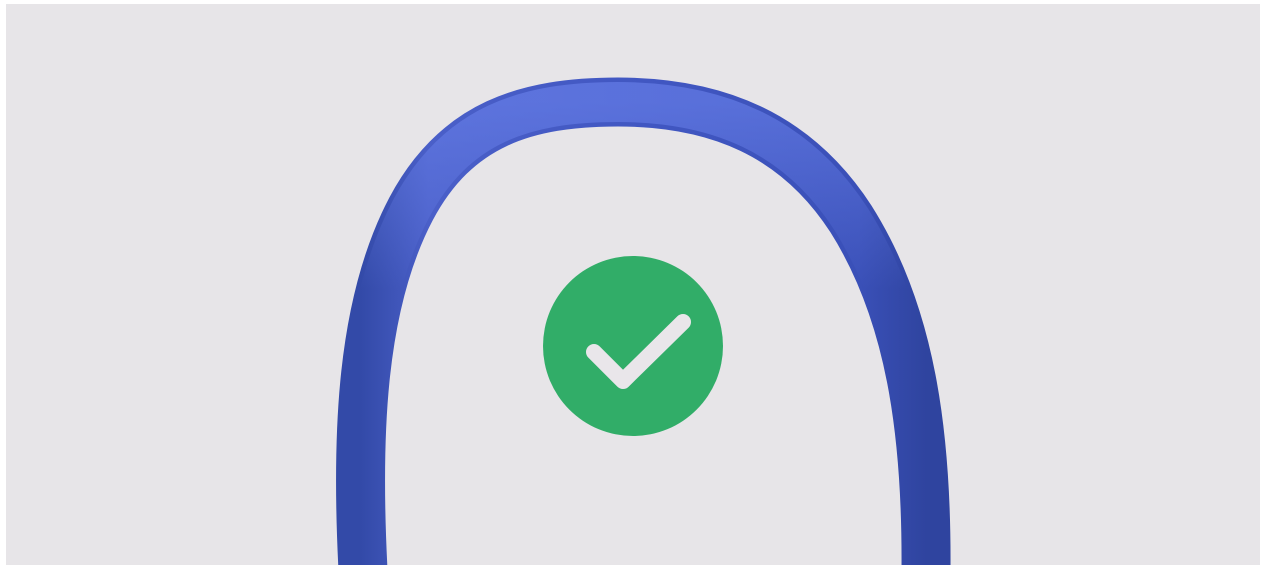 This screenshot has height=565, width=1264. I want to click on success-badge-circle, so click(633, 346).